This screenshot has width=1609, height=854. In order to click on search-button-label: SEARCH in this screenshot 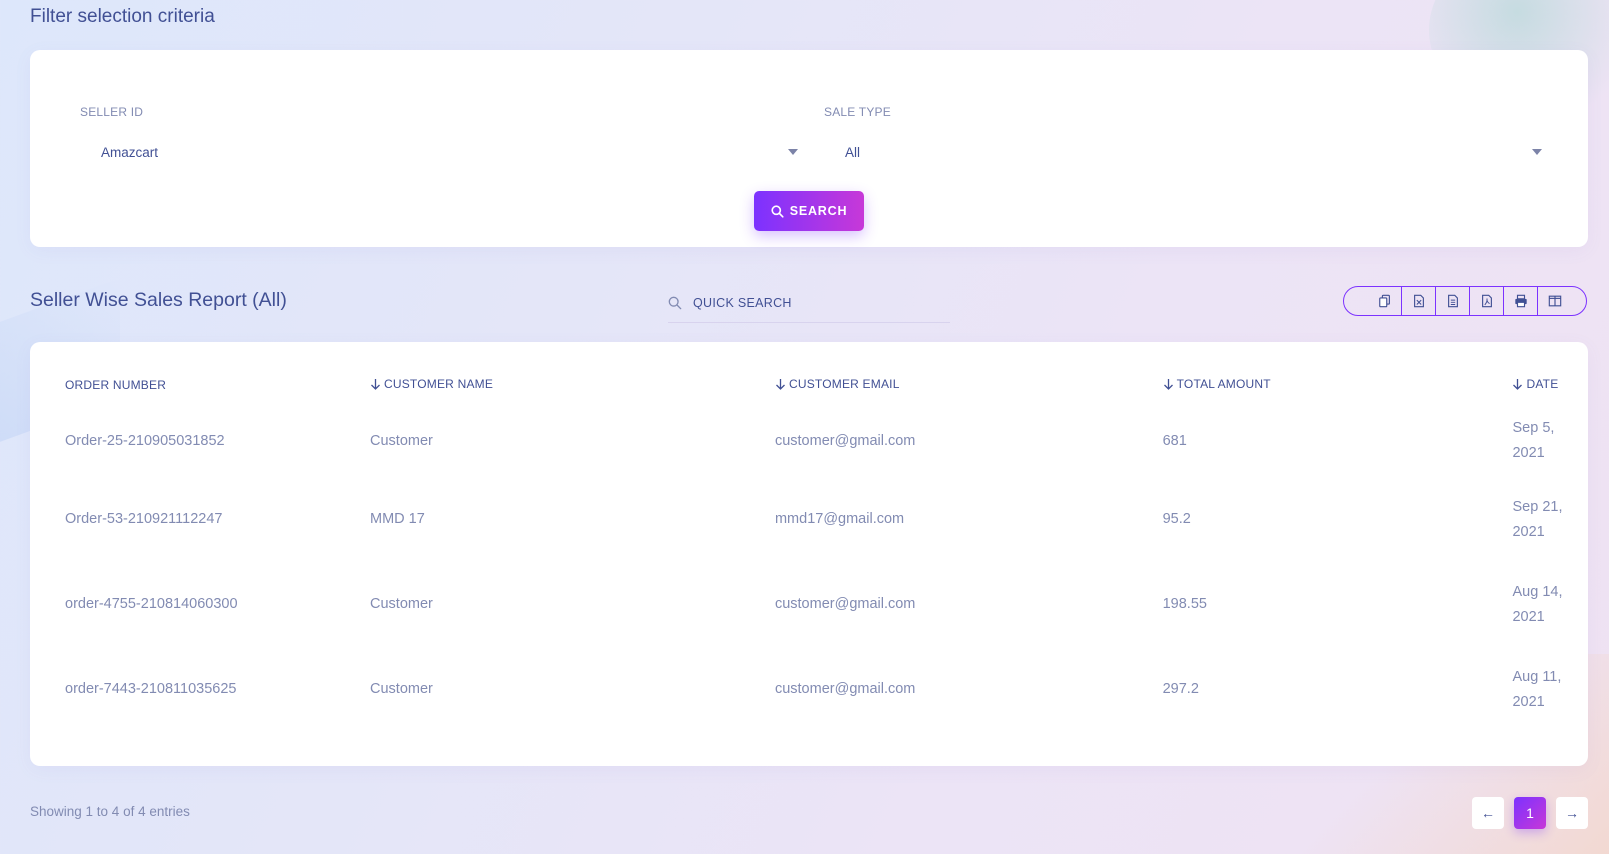, I will do `click(818, 211)`.